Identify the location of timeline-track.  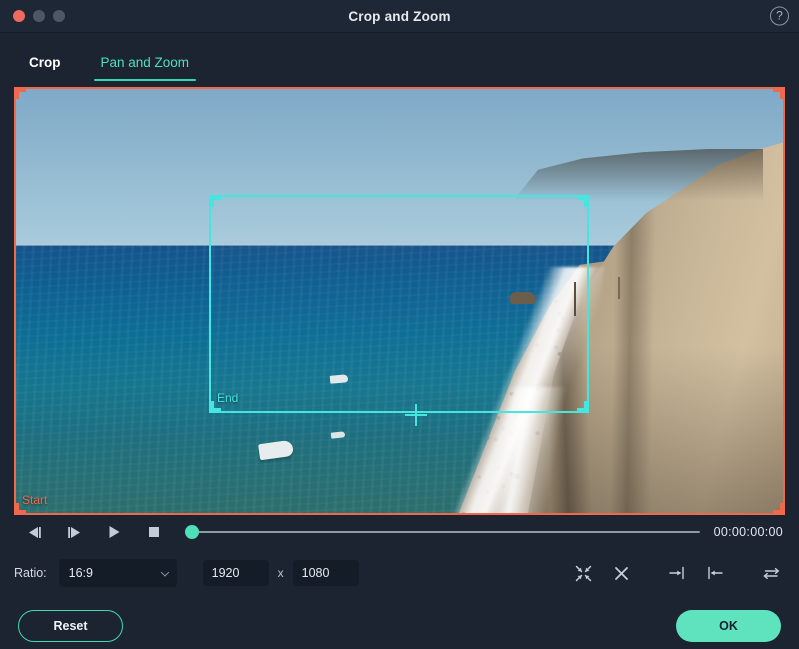
(446, 532).